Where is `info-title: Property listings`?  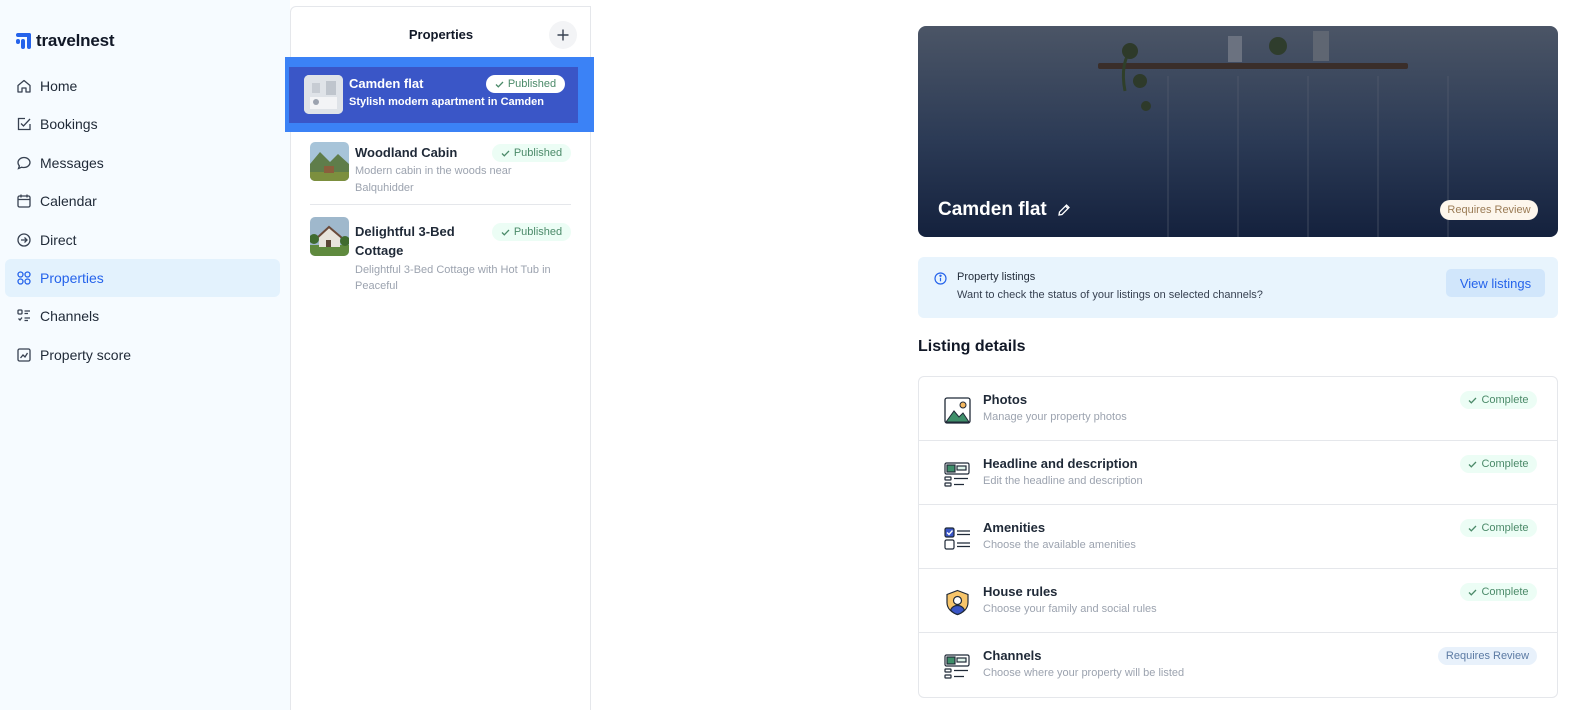 info-title: Property listings is located at coordinates (996, 277).